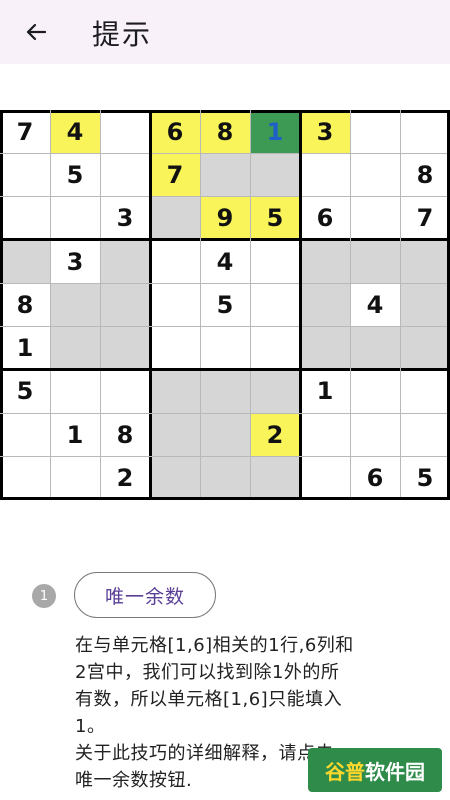  I want to click on sudoku-cell-r9-c6, so click(275, 478).